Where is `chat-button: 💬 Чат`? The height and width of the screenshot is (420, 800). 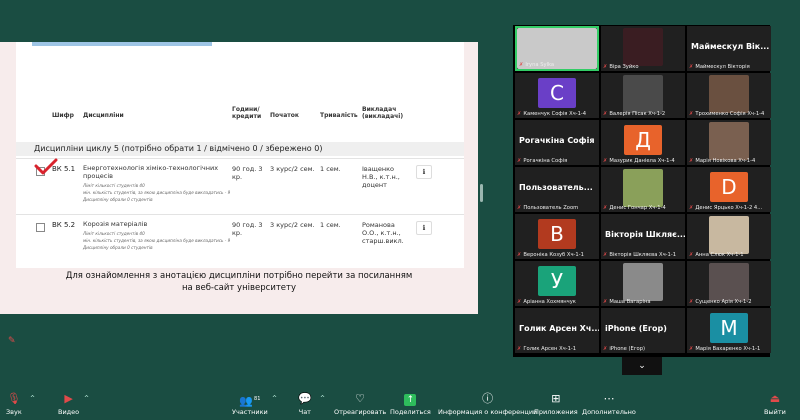 chat-button: 💬 Чат is located at coordinates (305, 404).